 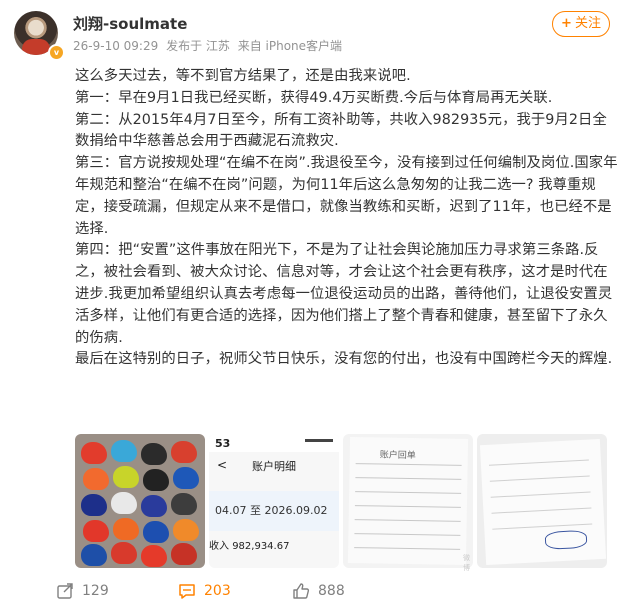 What do you see at coordinates (587, 23) in the screenshot?
I see `follow-label: 关注` at bounding box center [587, 23].